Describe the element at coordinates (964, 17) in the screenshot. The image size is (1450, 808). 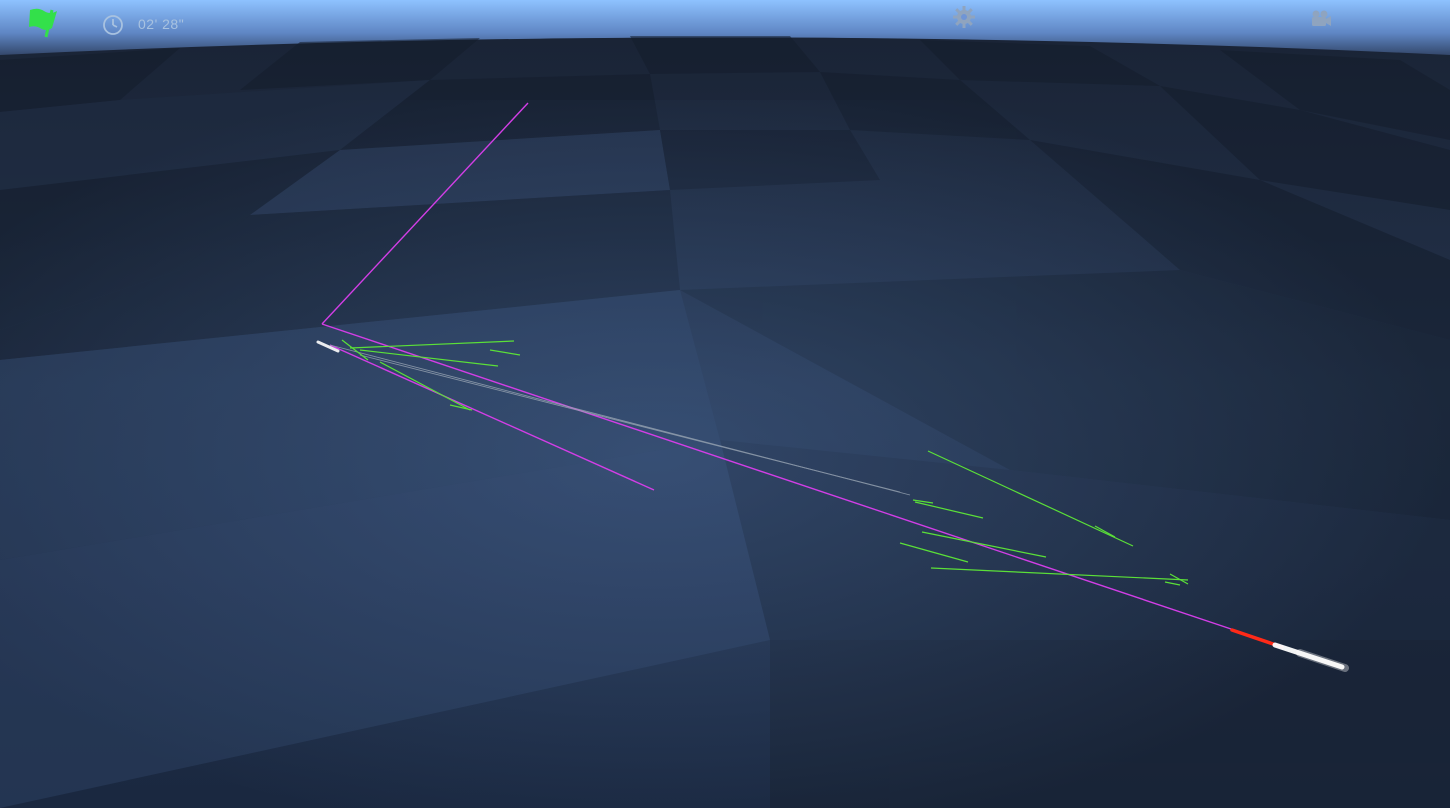
I see `gear-icon` at that location.